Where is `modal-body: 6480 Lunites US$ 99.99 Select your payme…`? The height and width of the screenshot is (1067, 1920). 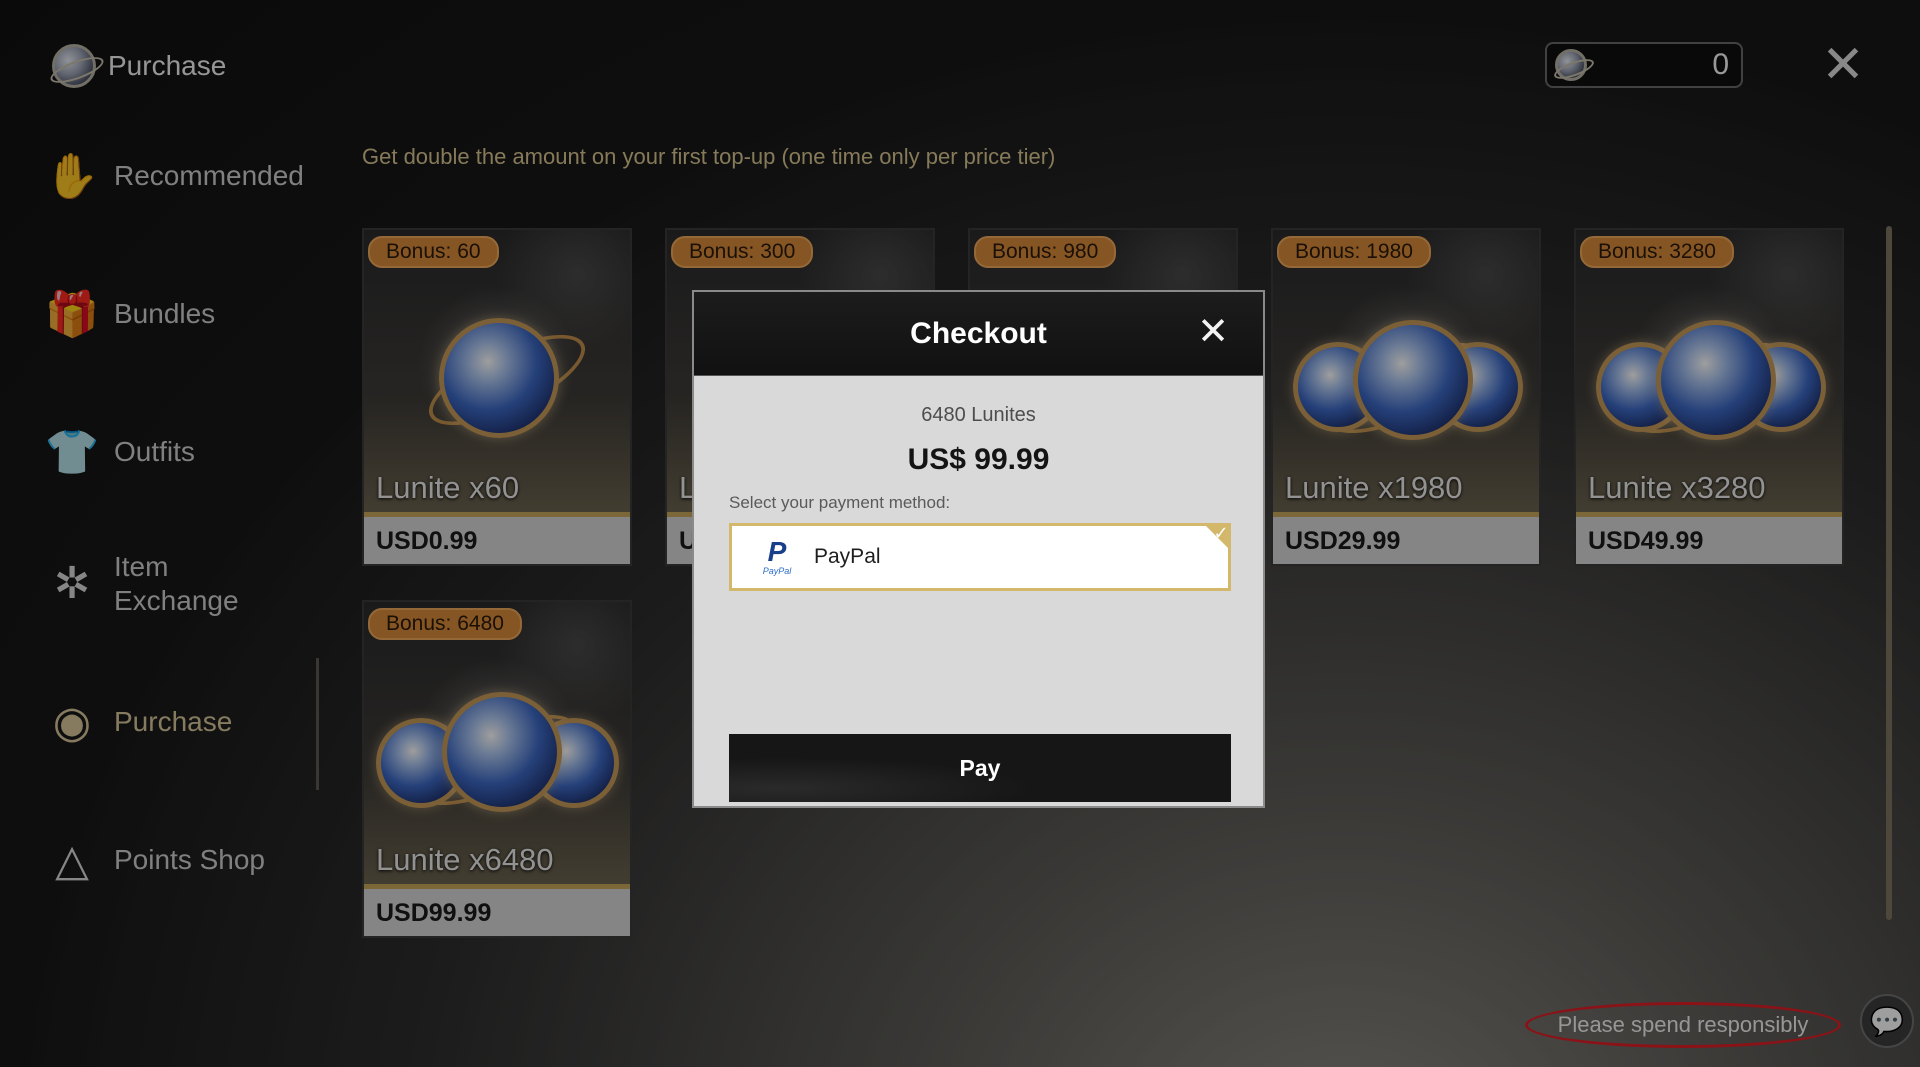
modal-body: 6480 Lunites US$ 99.99 Select your payme… is located at coordinates (978, 620).